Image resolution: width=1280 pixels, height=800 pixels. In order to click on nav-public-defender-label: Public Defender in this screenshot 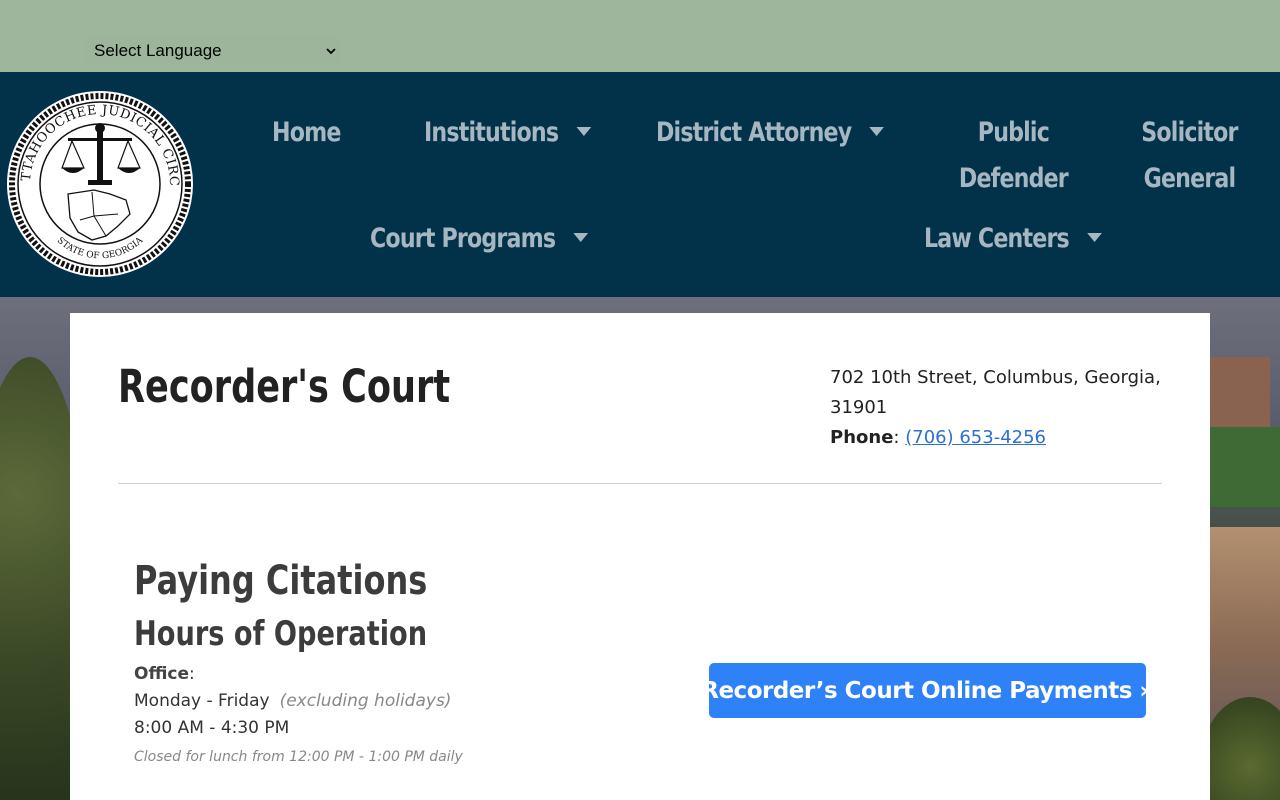, I will do `click(1013, 155)`.